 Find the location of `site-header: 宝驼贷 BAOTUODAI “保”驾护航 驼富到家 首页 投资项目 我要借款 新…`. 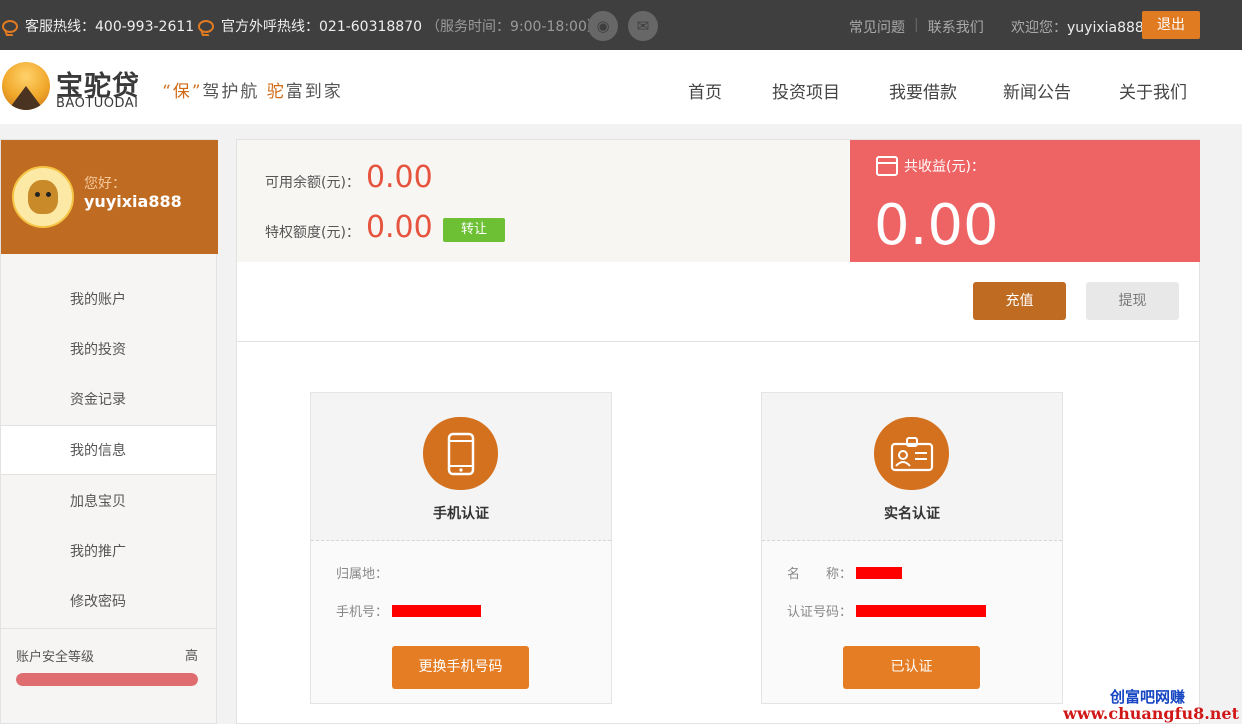

site-header: 宝驼贷 BAOTUODAI “保”驾护航 驼富到家 首页 投资项目 我要借款 新… is located at coordinates (621, 87).